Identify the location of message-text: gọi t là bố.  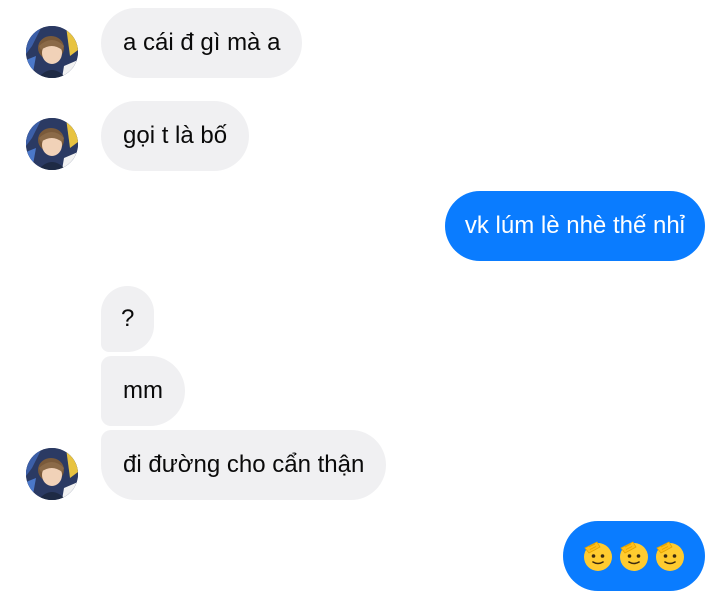
(175, 135).